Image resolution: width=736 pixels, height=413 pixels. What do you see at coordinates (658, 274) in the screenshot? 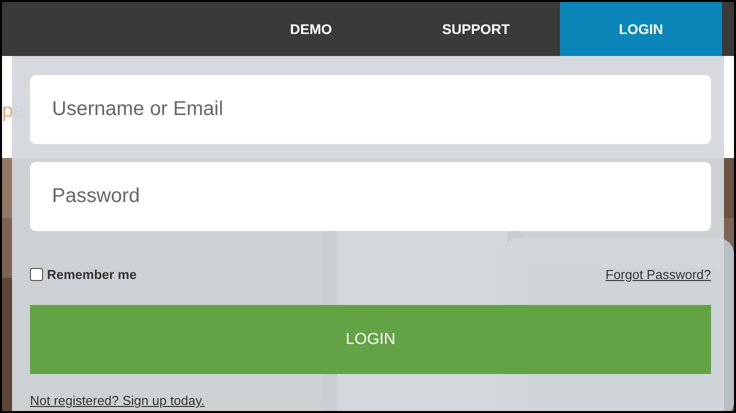
I see `forgot-password-link: Forgot Password?` at bounding box center [658, 274].